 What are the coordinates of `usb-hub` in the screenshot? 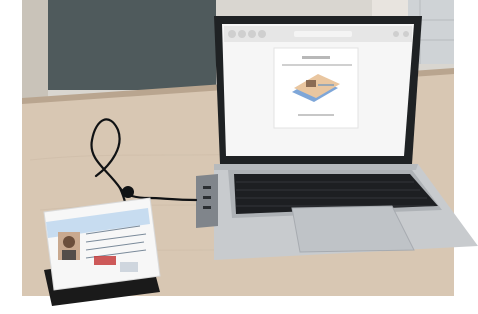 It's located at (207, 201).